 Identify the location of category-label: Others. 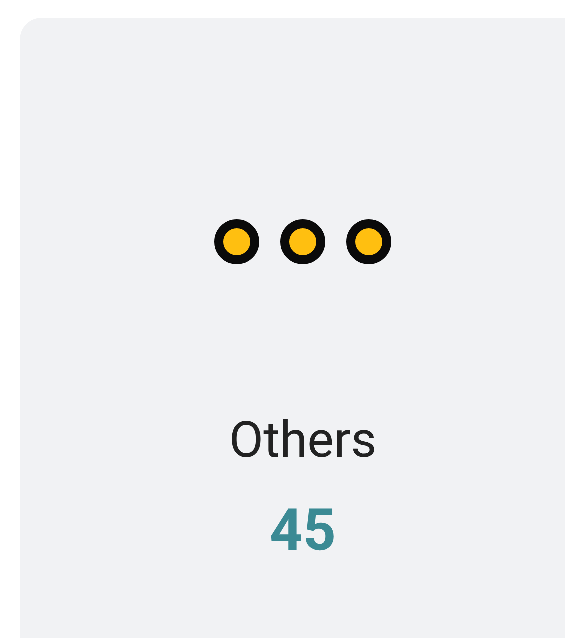
(303, 441).